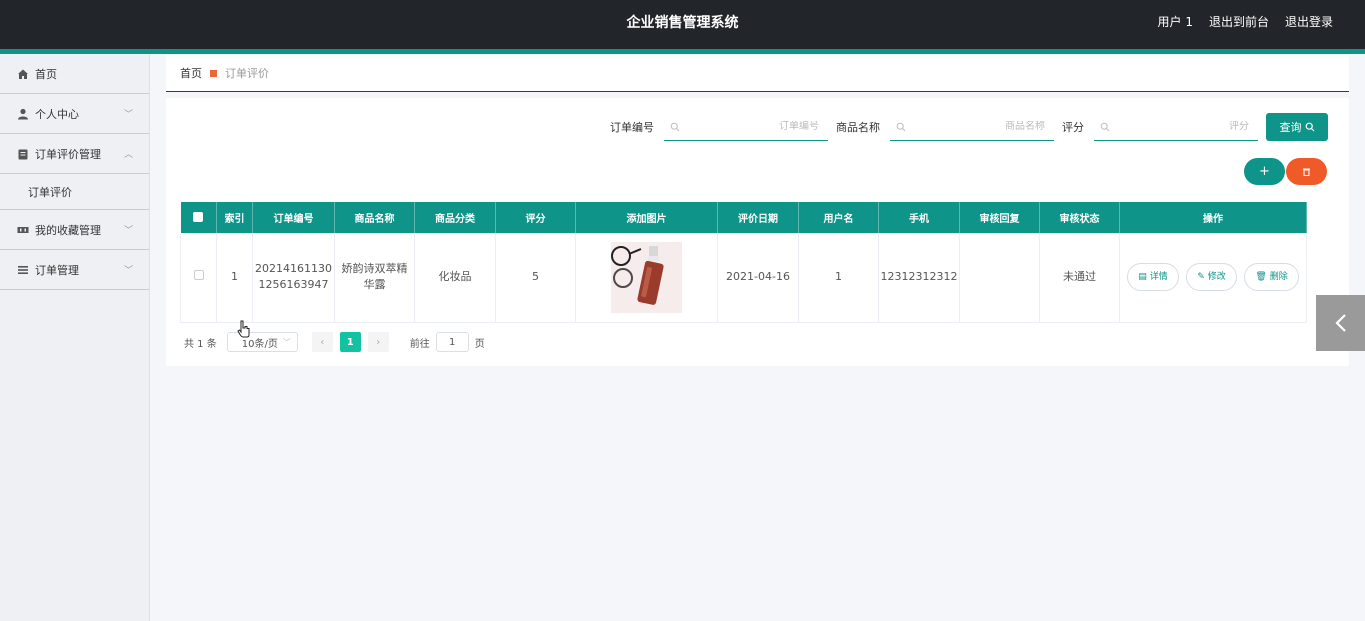  Describe the element at coordinates (858, 127) in the screenshot. I see `product-name-label: 商品名称` at that location.